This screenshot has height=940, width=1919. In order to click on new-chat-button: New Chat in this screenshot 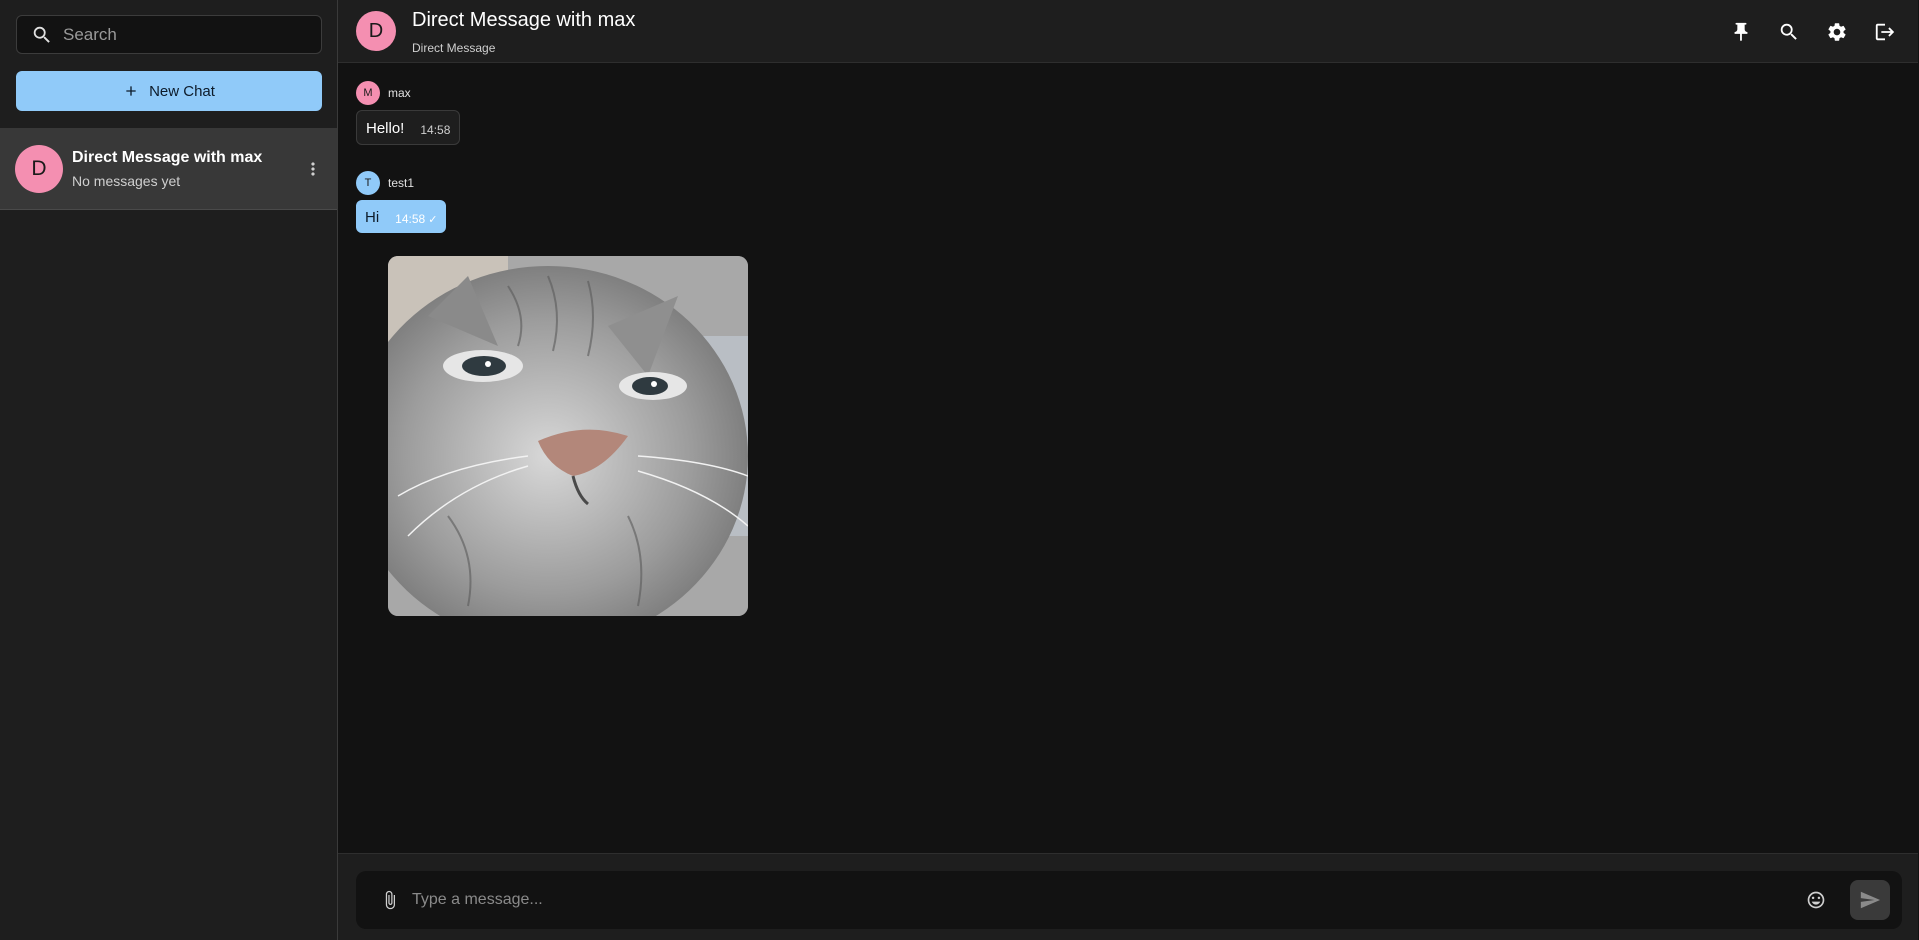, I will do `click(169, 91)`.